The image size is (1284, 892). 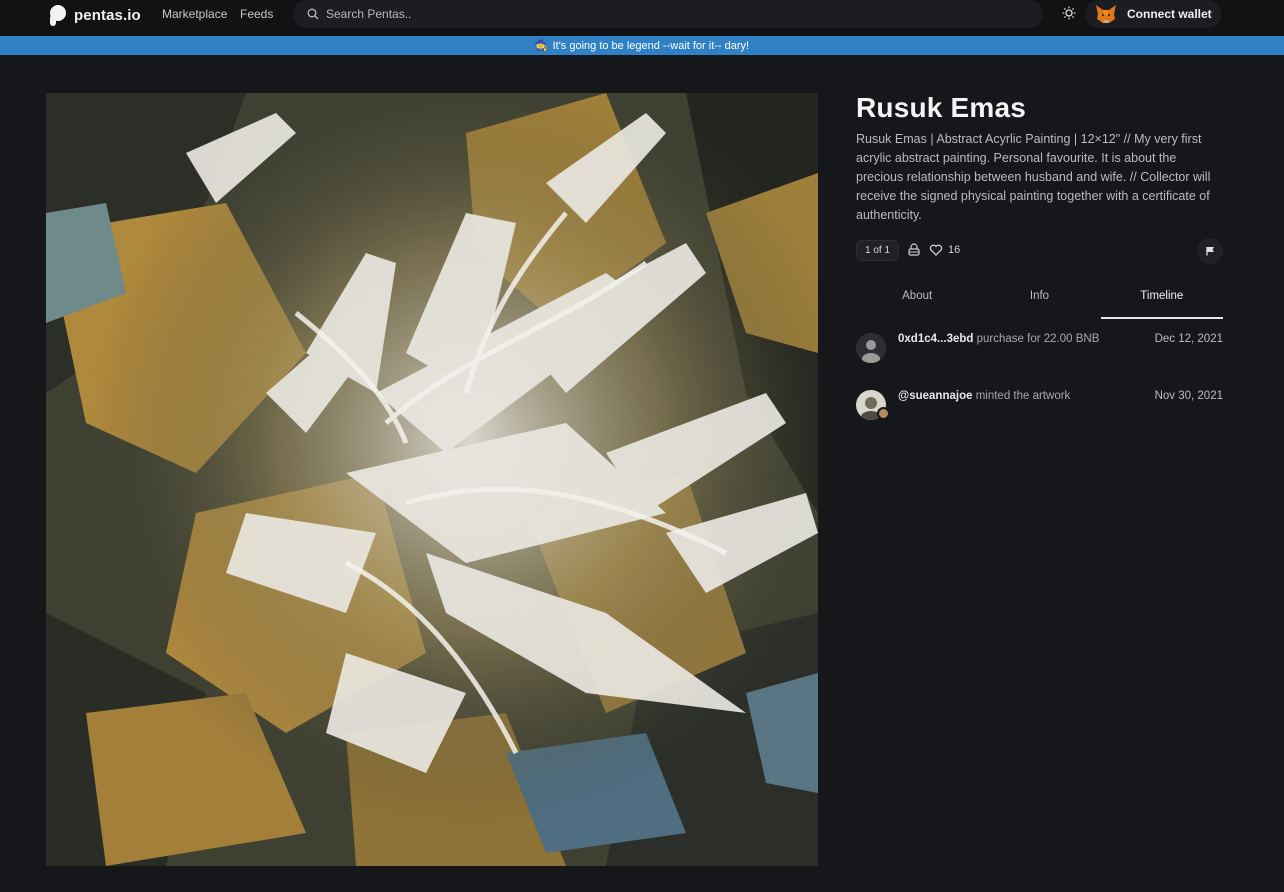 I want to click on connect-wallet-button: Connect wallet, so click(x=1153, y=14).